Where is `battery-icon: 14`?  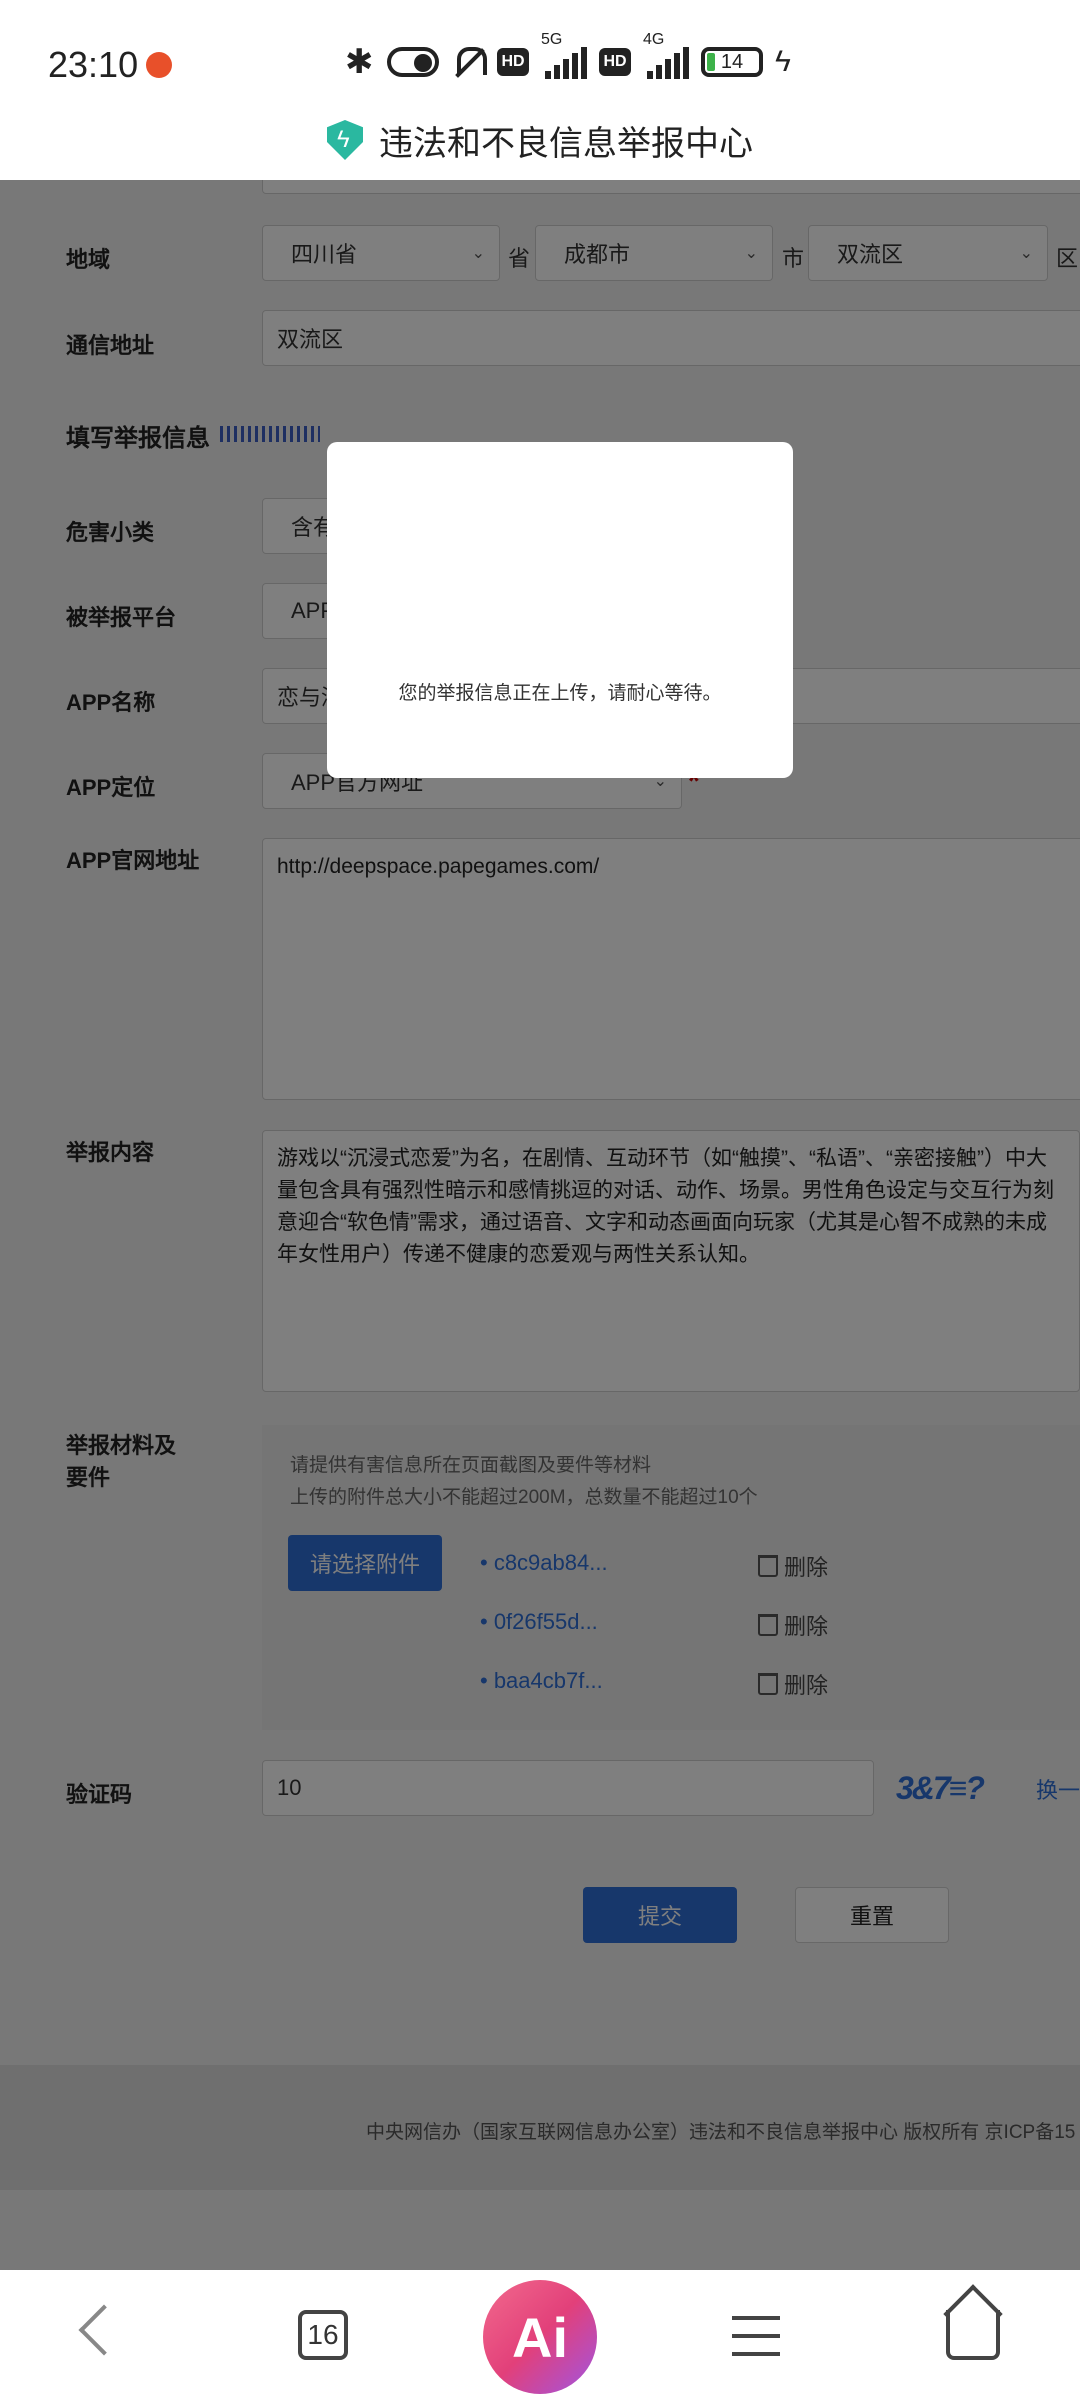 battery-icon: 14 is located at coordinates (732, 62).